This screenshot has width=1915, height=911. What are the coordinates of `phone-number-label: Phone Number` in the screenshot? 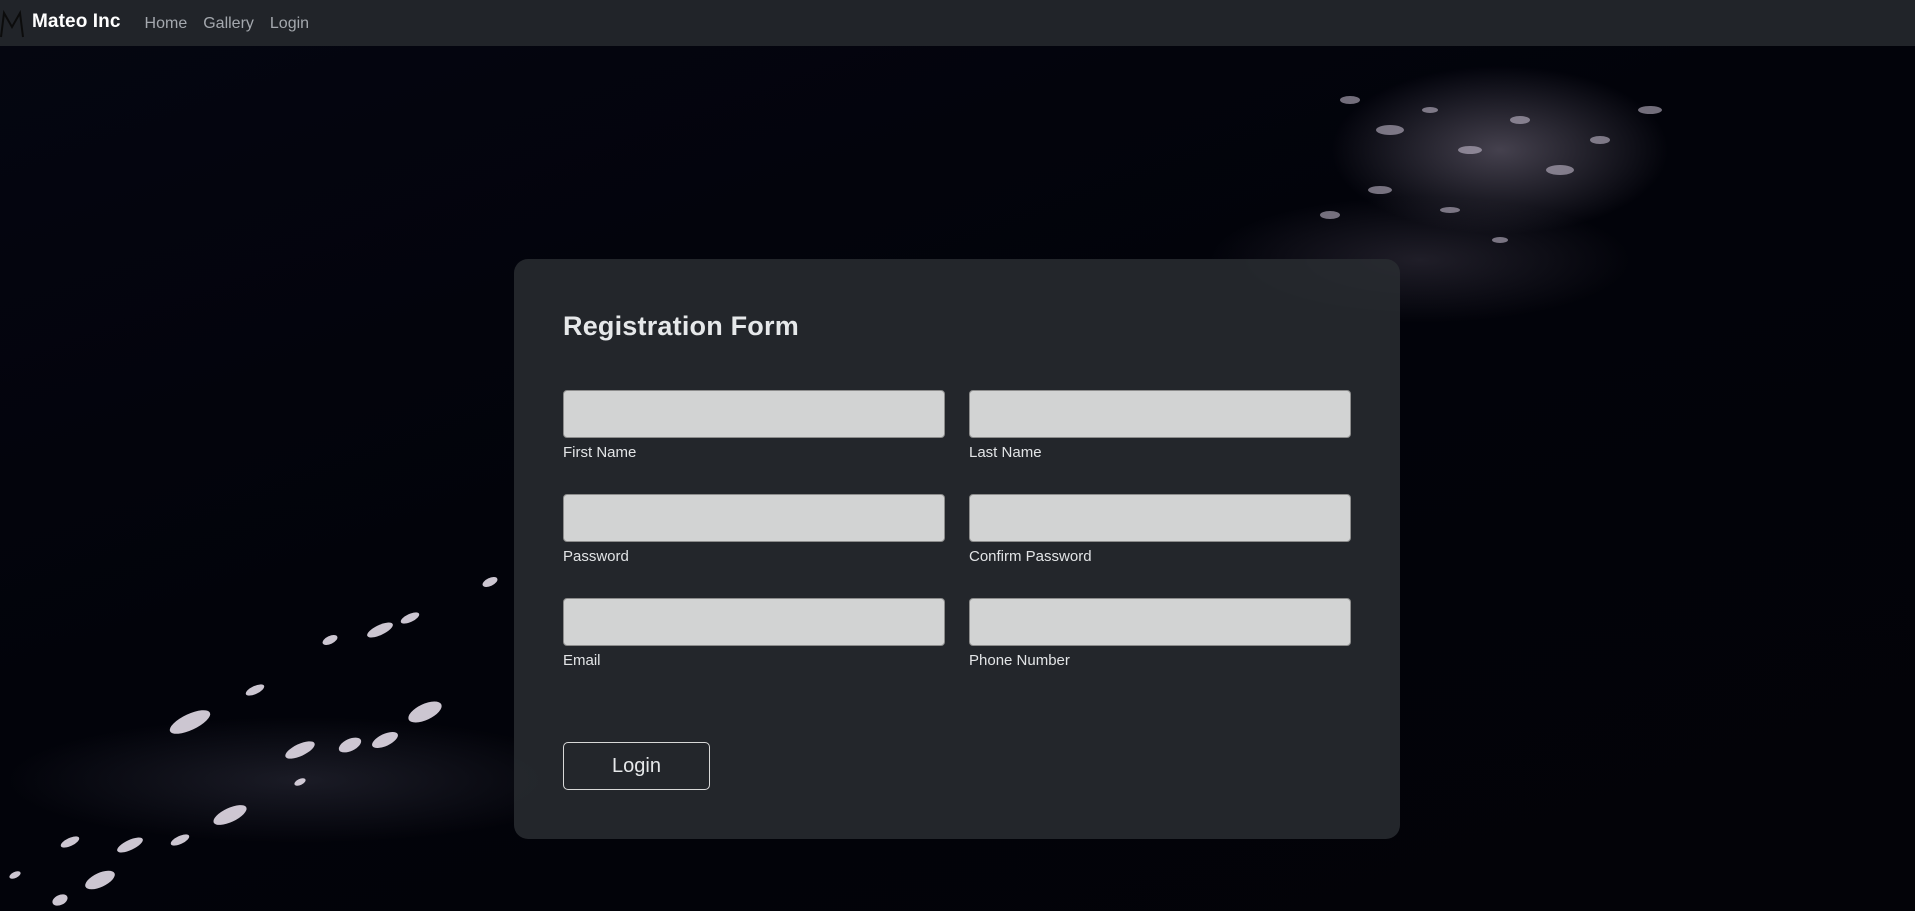 It's located at (1019, 660).